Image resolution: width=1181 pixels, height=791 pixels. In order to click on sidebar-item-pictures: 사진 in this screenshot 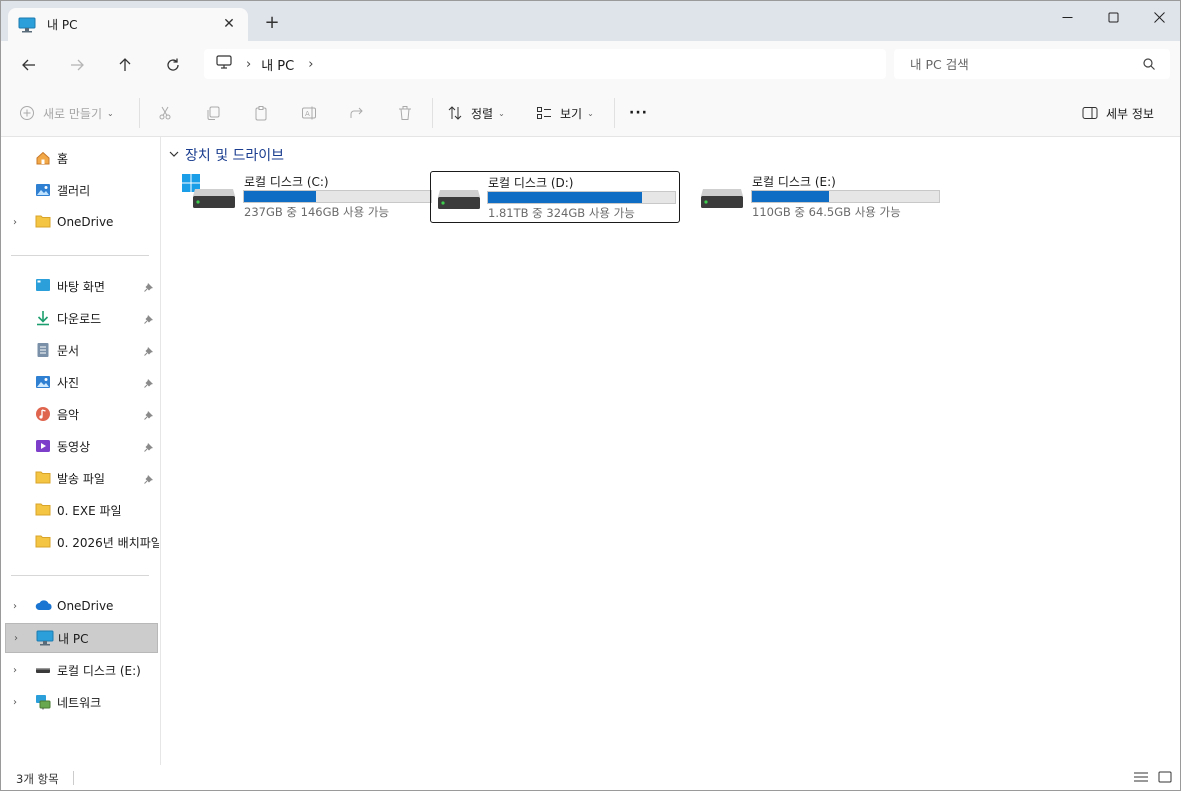, I will do `click(81, 382)`.